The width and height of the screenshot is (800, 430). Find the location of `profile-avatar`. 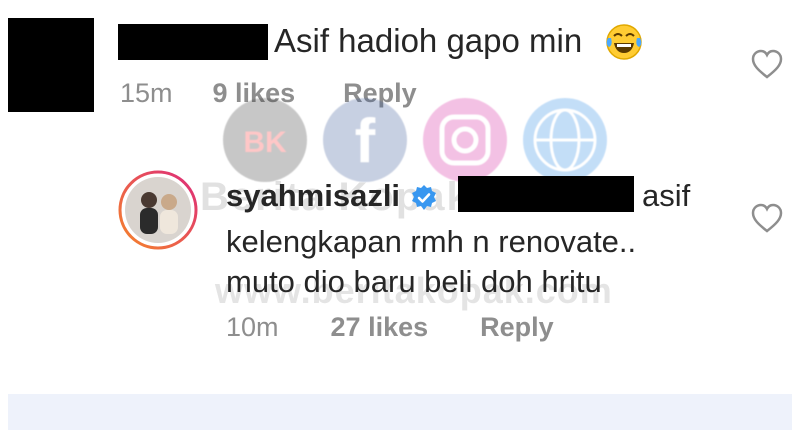

profile-avatar is located at coordinates (158, 210).